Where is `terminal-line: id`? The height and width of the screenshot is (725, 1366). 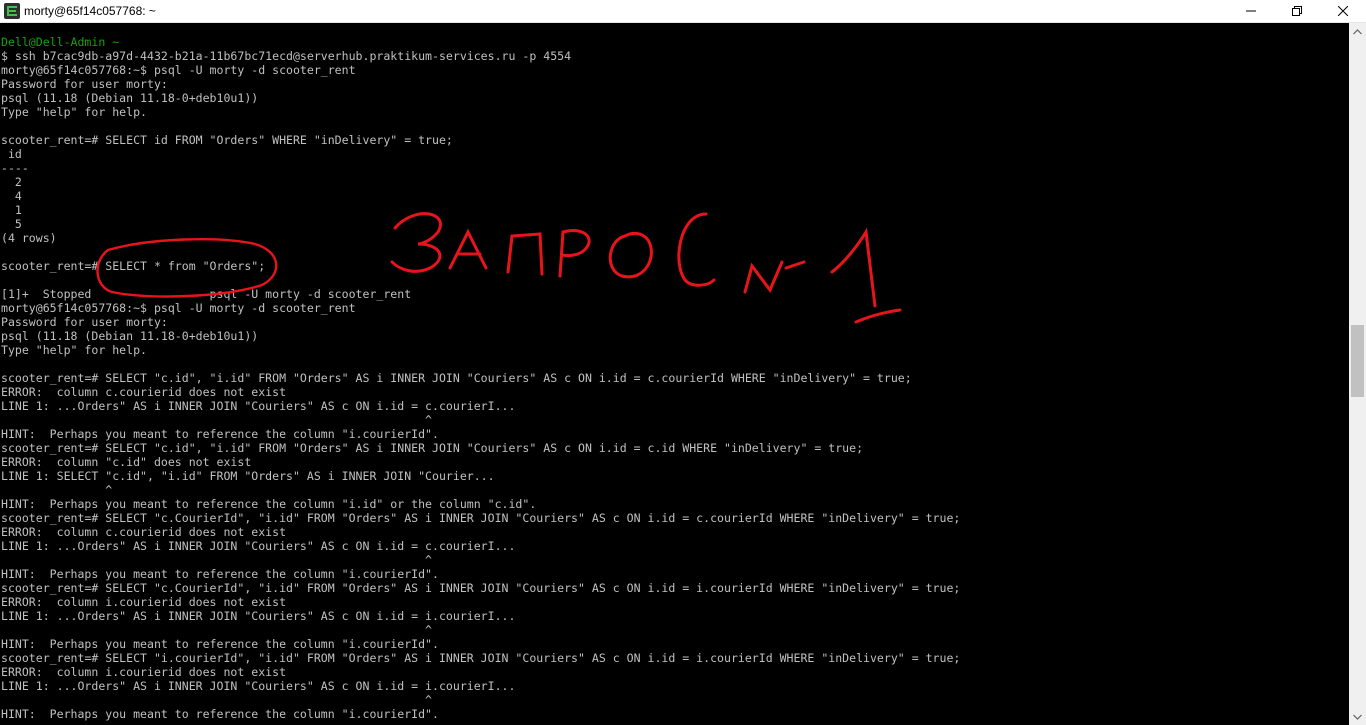 terminal-line: id is located at coordinates (11, 154).